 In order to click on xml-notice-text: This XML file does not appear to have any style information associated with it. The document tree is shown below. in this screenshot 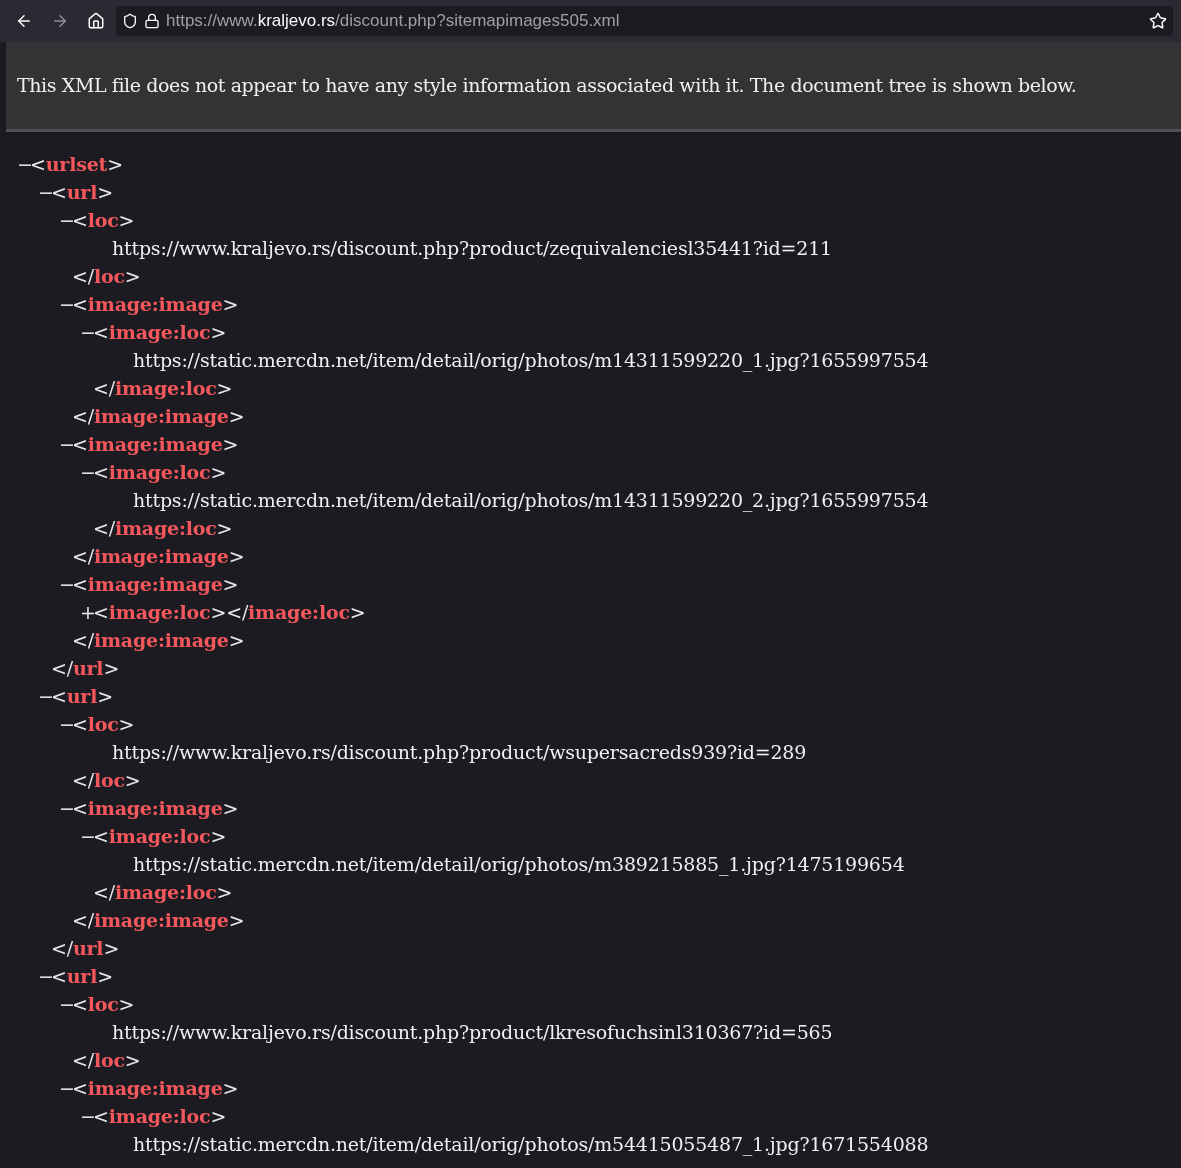, I will do `click(547, 86)`.